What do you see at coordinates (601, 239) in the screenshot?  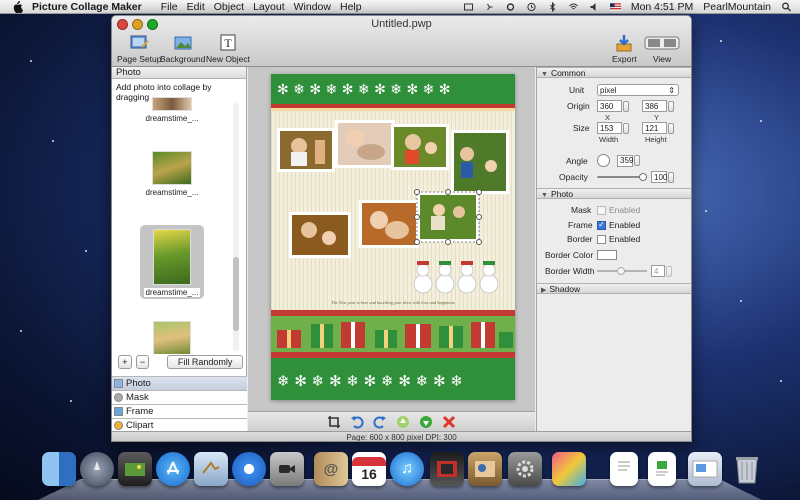 I see `border-checkbox` at bounding box center [601, 239].